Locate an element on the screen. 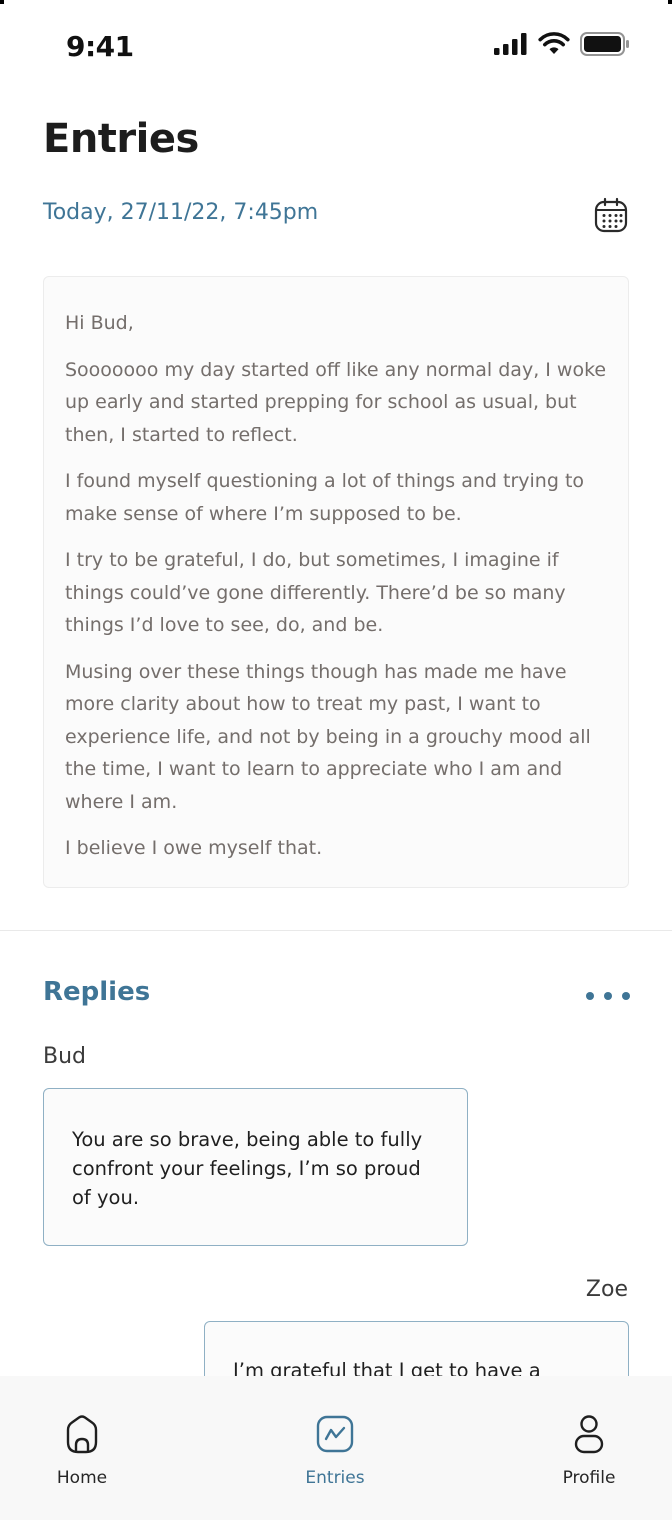  profile-icon is located at coordinates (589, 1434).